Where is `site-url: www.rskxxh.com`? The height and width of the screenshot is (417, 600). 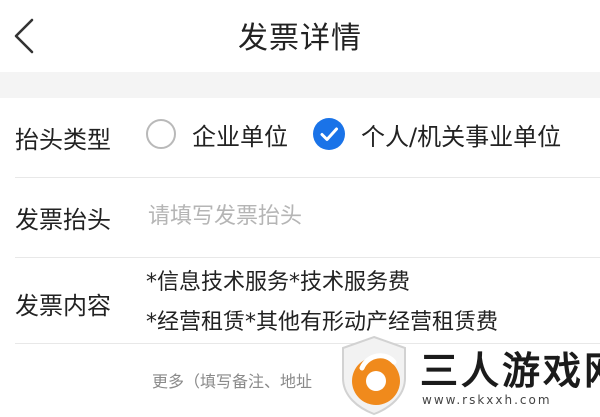
site-url: www.rskxxh.com is located at coordinates (487, 400).